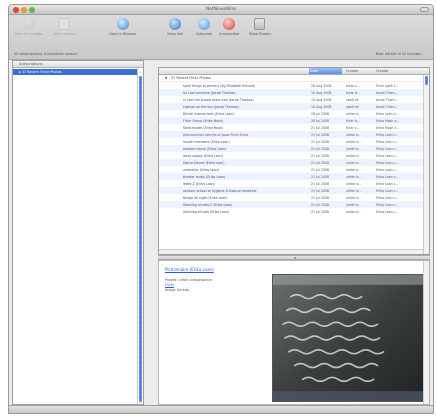 The image size is (437, 417). What do you see at coordinates (382, 71) in the screenshot?
I see `column-header-category: Creator` at bounding box center [382, 71].